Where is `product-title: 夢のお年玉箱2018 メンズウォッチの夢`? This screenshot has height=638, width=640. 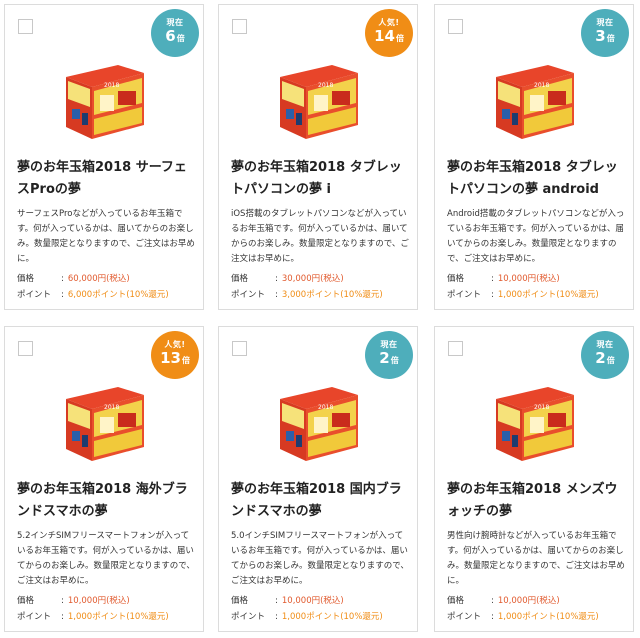 product-title: 夢のお年玉箱2018 メンズウォッチの夢 is located at coordinates (535, 501).